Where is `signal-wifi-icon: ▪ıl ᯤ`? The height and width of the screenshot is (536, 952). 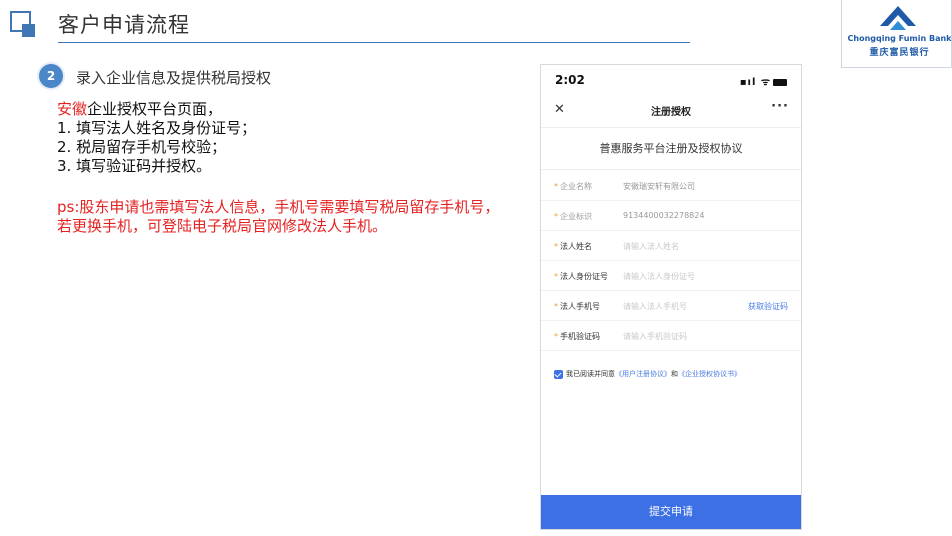
signal-wifi-icon: ▪ıl ᯤ is located at coordinates (755, 82).